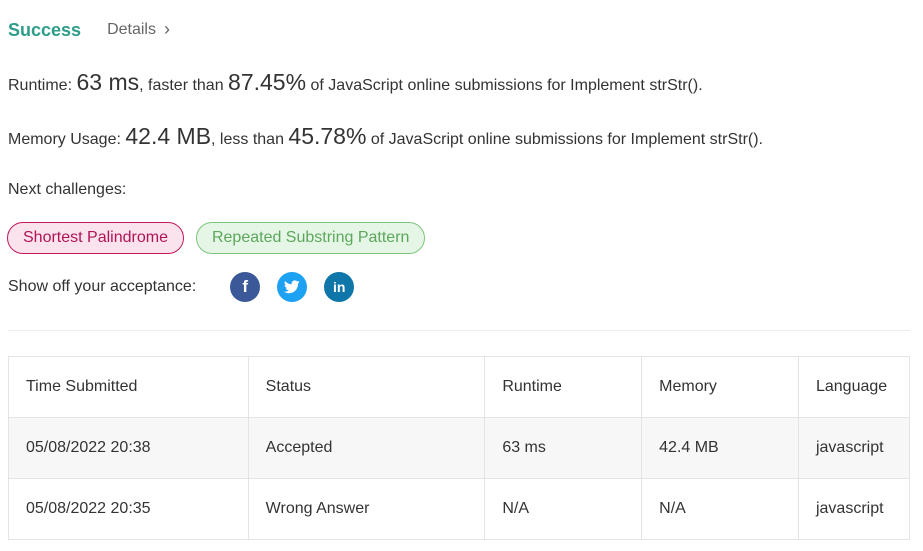 The image size is (923, 551). Describe the element at coordinates (459, 330) in the screenshot. I see `section-divider` at that location.